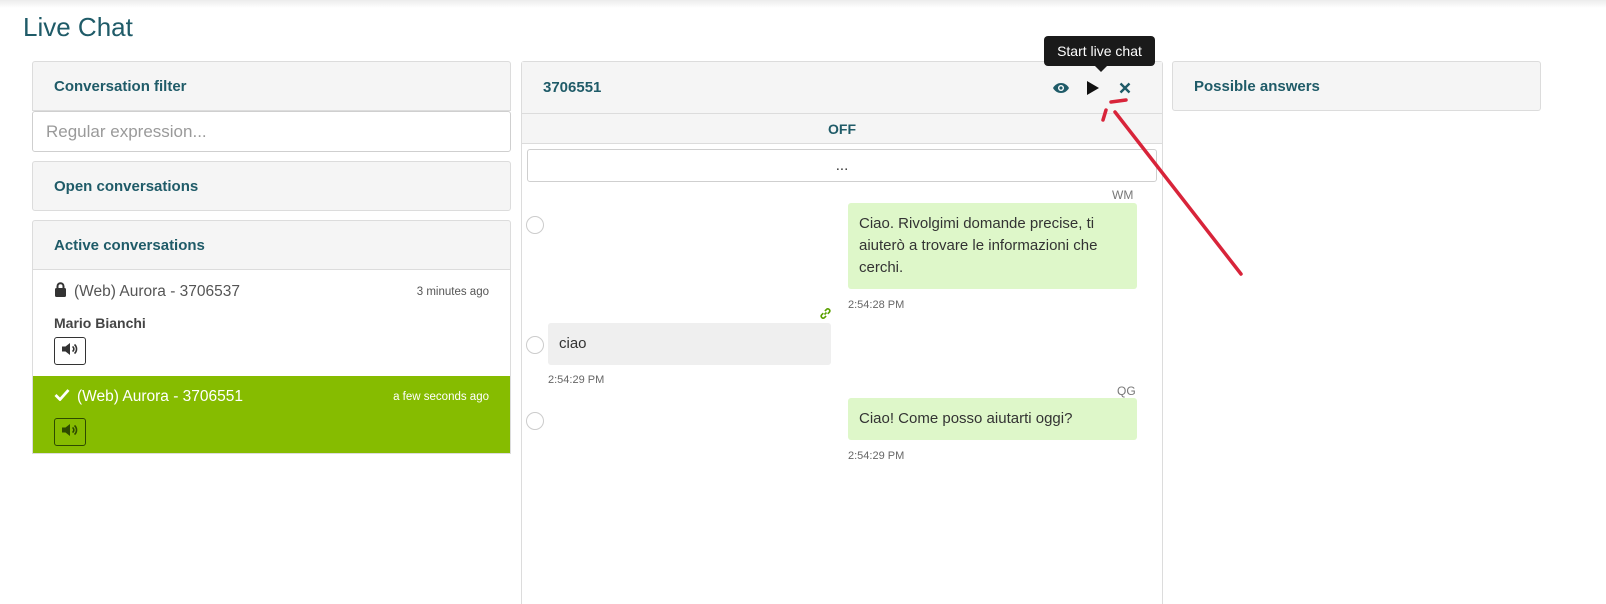 The width and height of the screenshot is (1606, 604). I want to click on sender-initials: QG, so click(1126, 391).